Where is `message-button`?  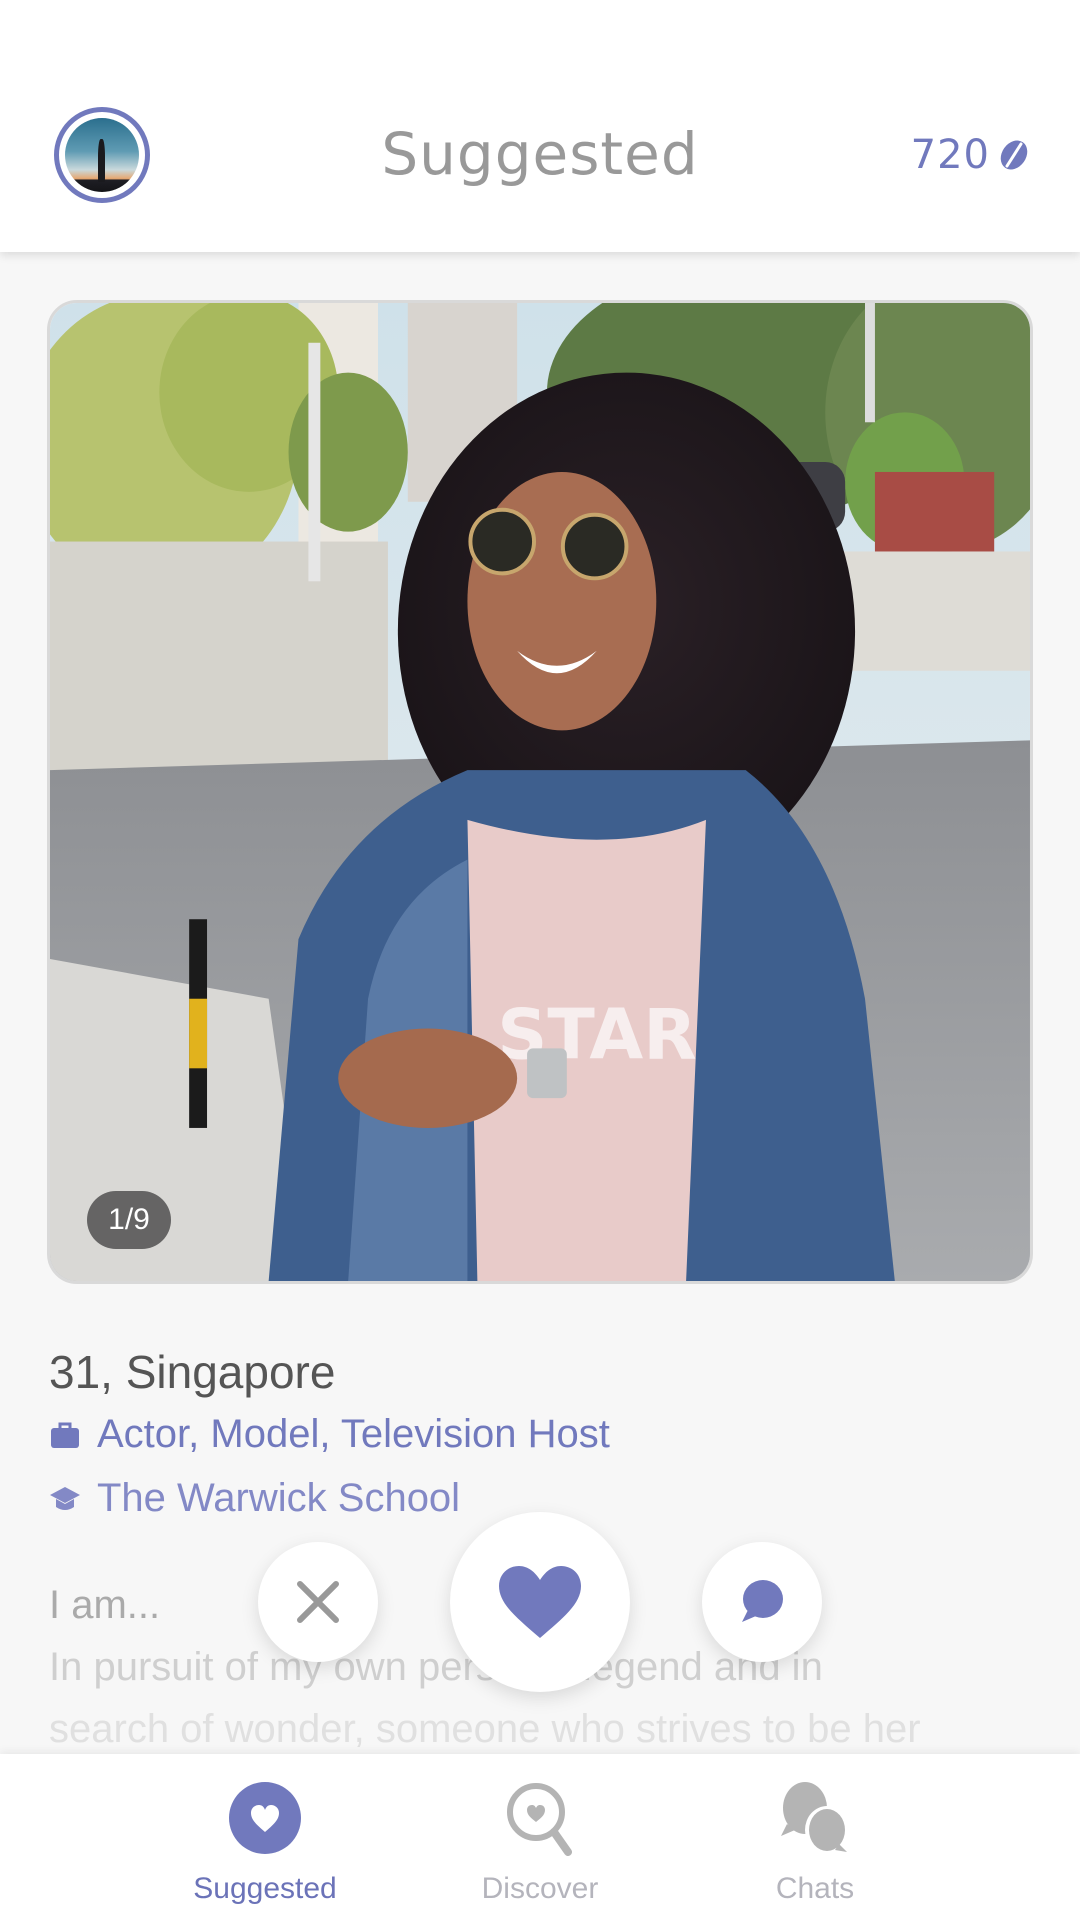
message-button is located at coordinates (762, 1602).